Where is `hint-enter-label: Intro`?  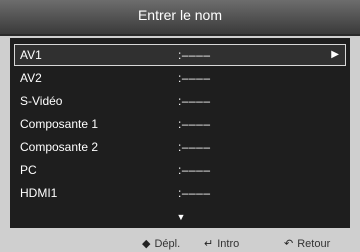
hint-enter-label: Intro is located at coordinates (228, 244).